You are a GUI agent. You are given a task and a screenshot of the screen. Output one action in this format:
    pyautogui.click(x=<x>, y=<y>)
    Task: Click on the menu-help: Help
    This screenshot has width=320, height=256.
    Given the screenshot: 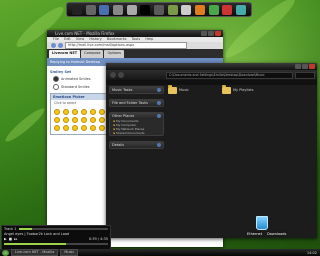 What is the action you would take?
    pyautogui.click(x=149, y=39)
    